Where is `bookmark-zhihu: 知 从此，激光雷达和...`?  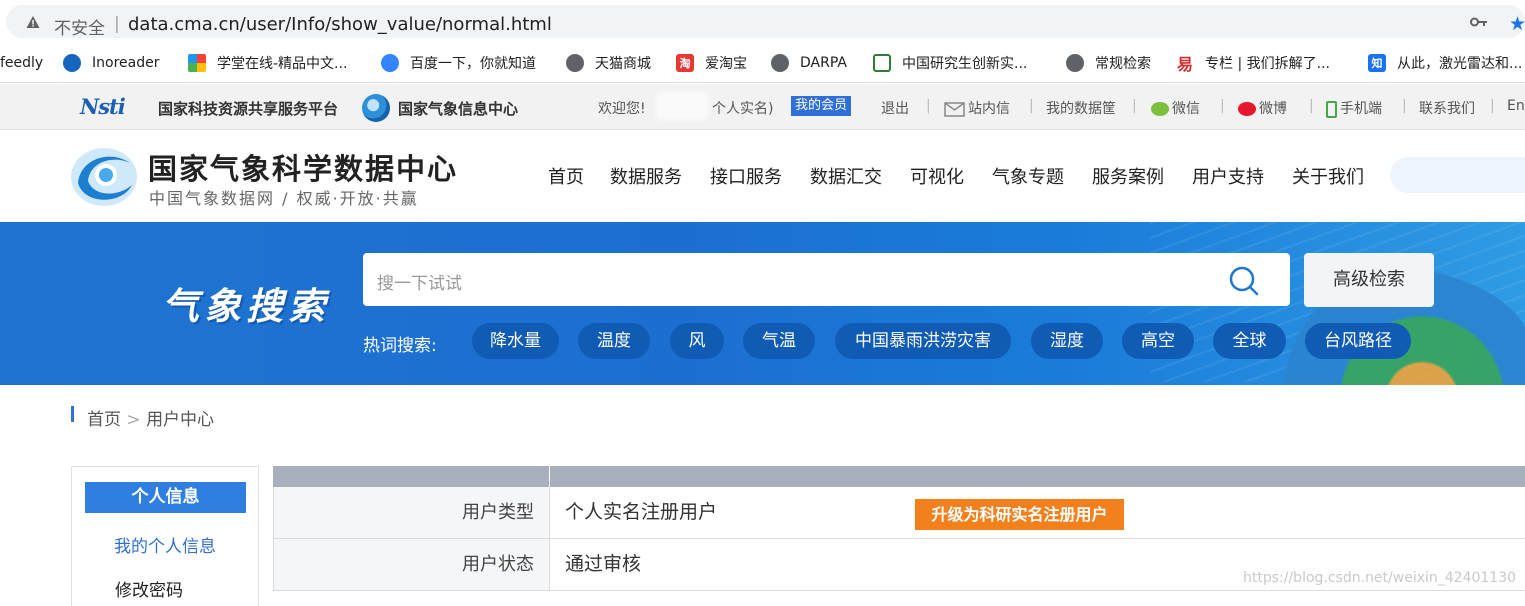
bookmark-zhihu: 知 从此，激光雷达和... is located at coordinates (1445, 63).